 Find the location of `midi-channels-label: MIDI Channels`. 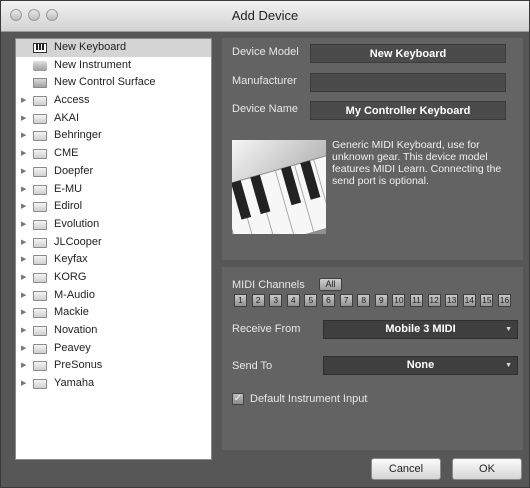

midi-channels-label: MIDI Channels is located at coordinates (268, 285).